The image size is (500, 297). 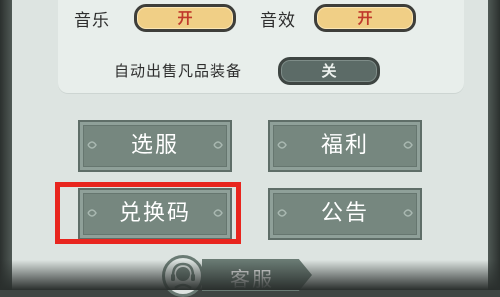 I want to click on sfx-toggle: 开, so click(x=365, y=18).